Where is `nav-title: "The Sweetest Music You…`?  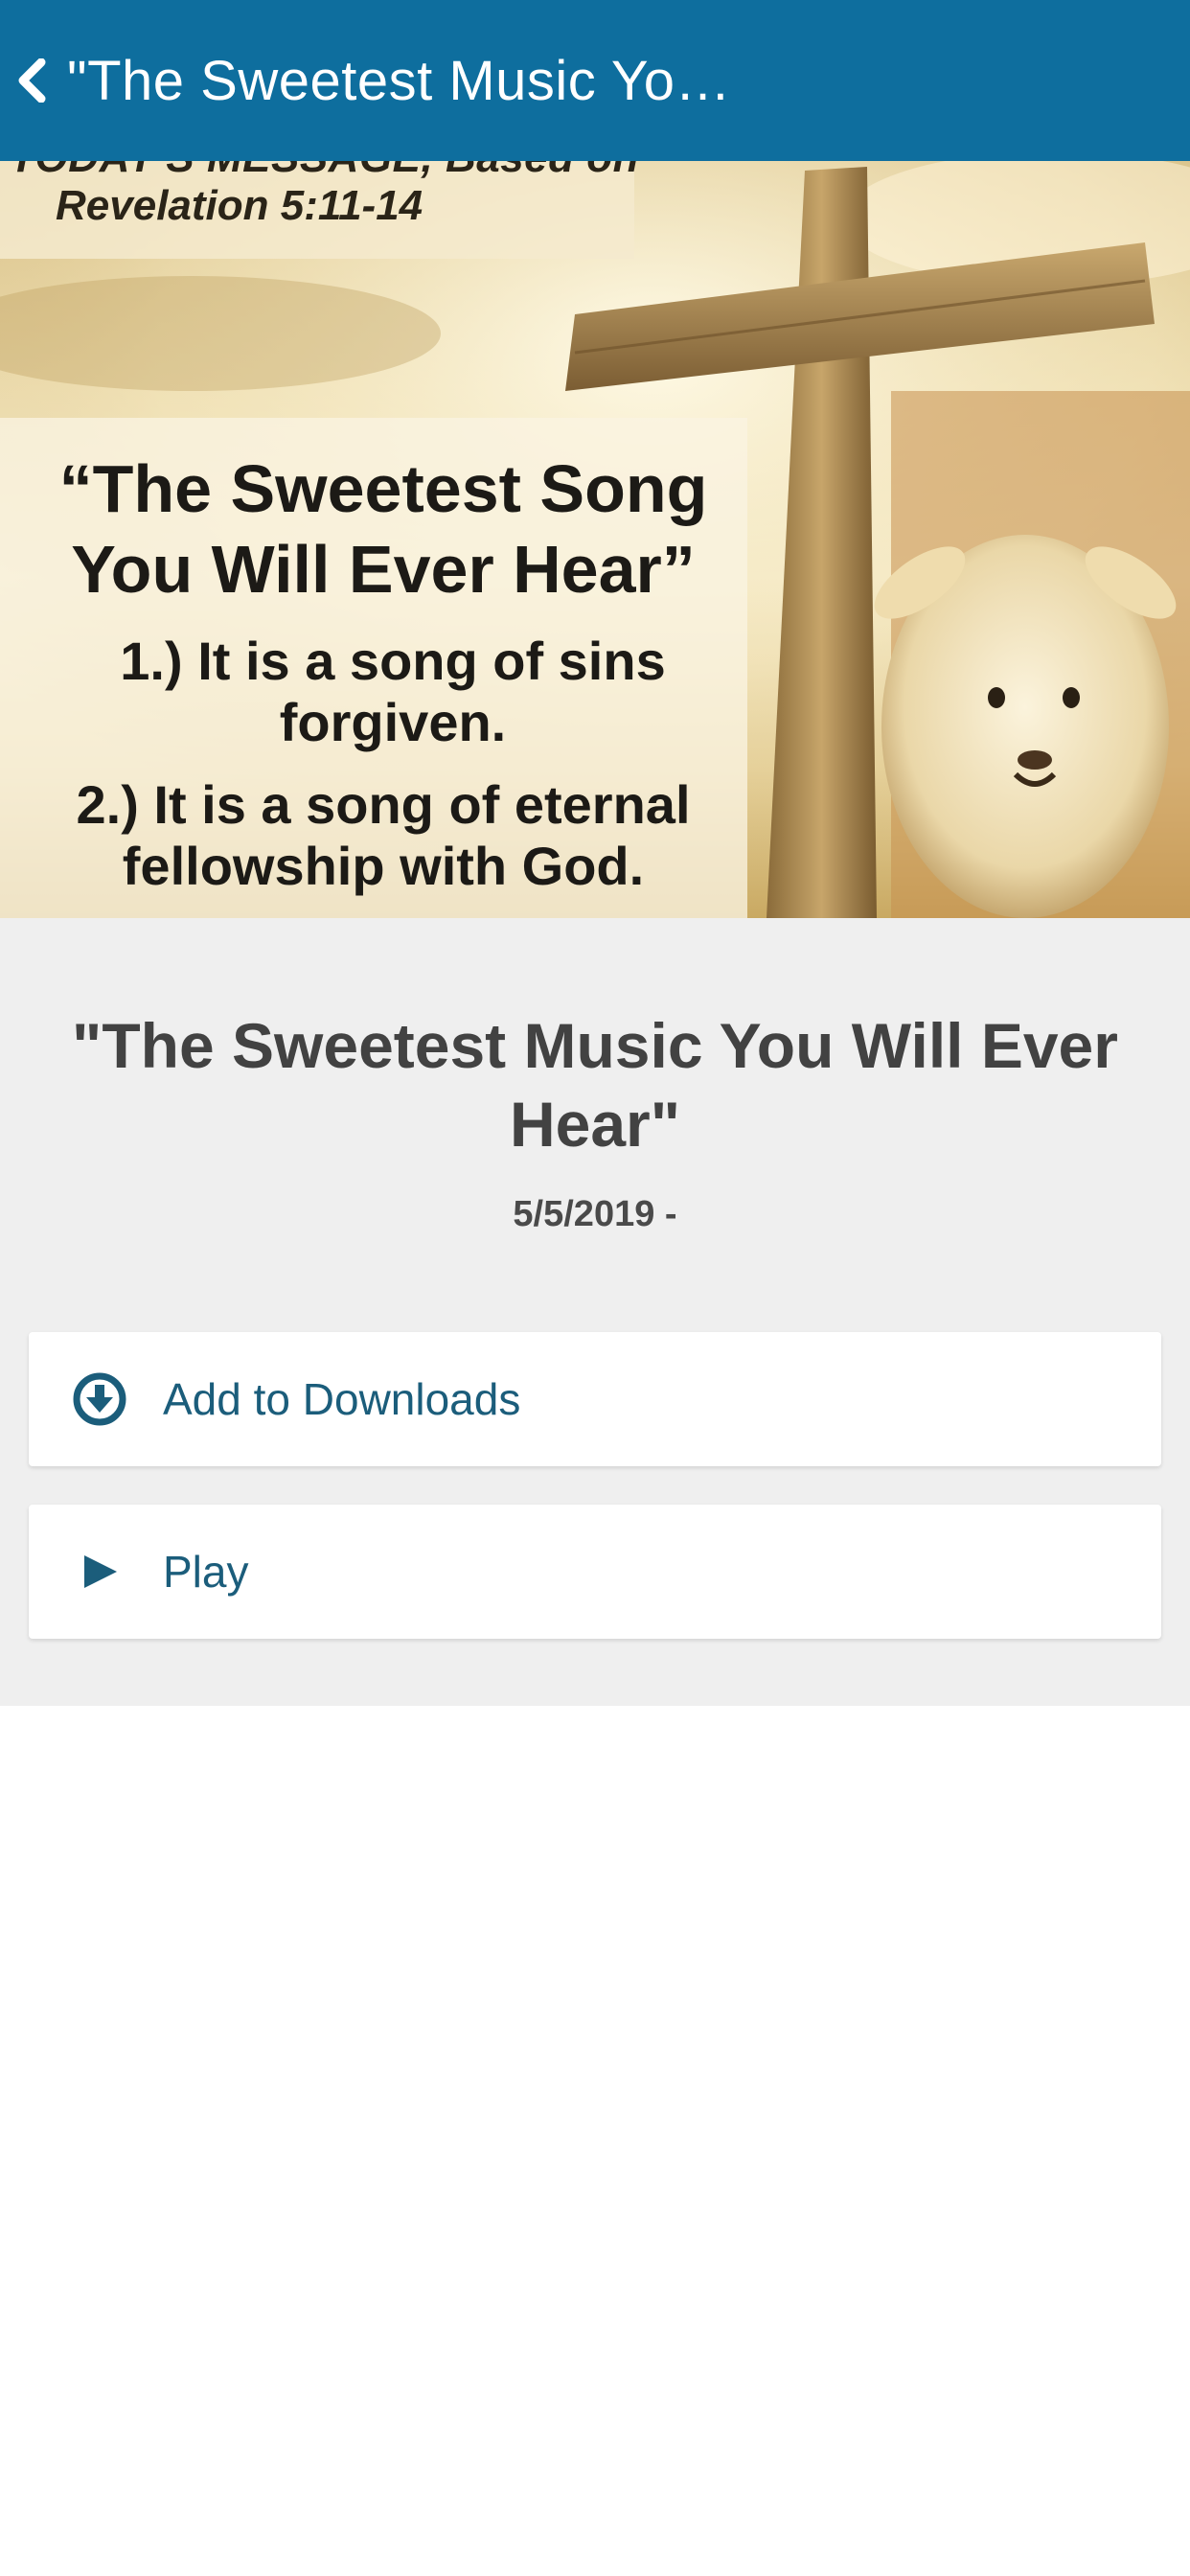 nav-title: "The Sweetest Music You… is located at coordinates (412, 80).